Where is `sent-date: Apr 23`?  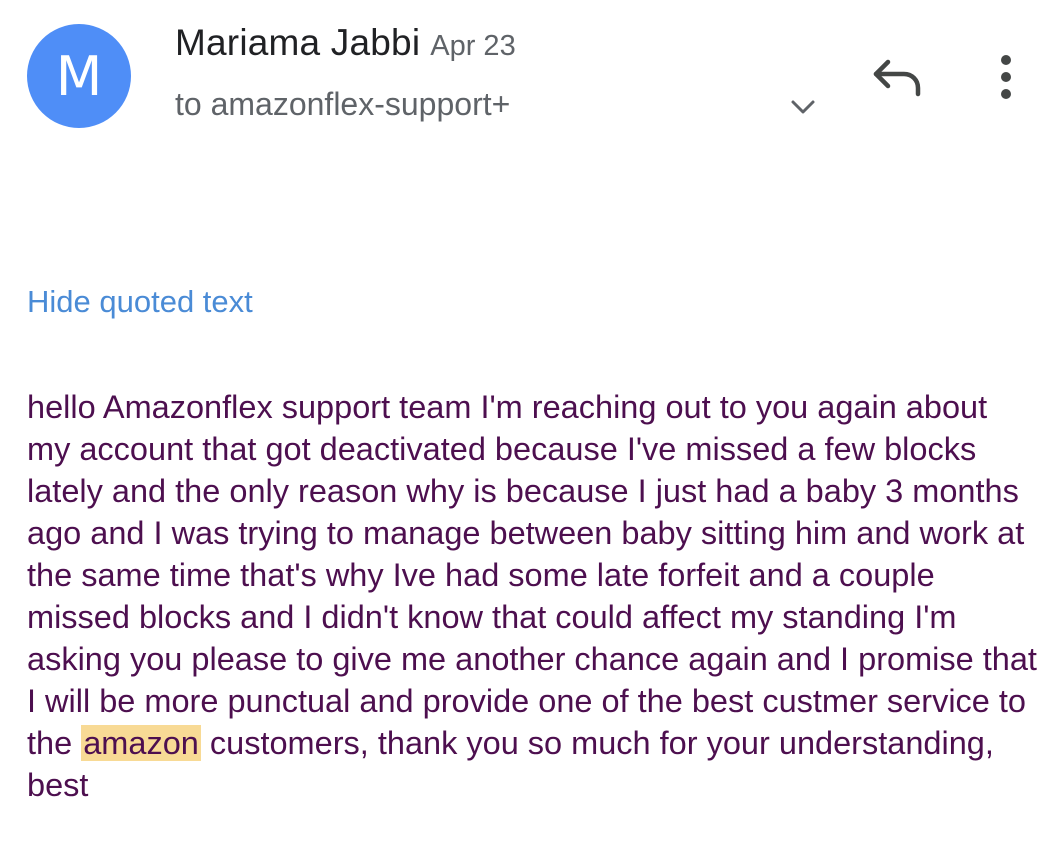 sent-date: Apr 23 is located at coordinates (473, 46).